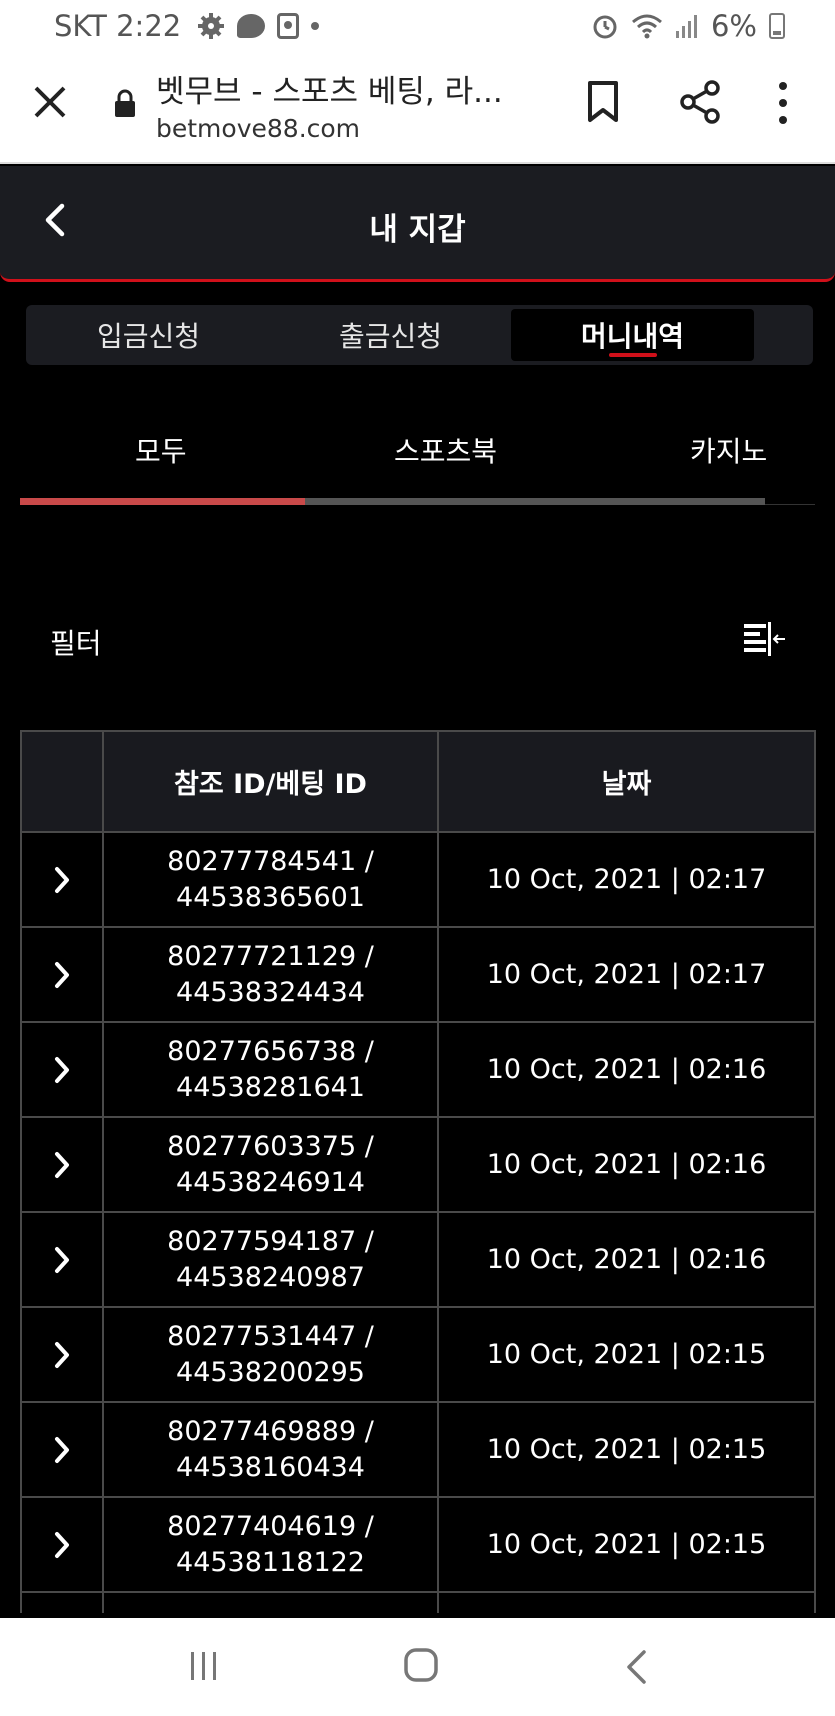  What do you see at coordinates (271, 781) in the screenshot?
I see `column-header-ref-id: 참조 ID/베팅 ID` at bounding box center [271, 781].